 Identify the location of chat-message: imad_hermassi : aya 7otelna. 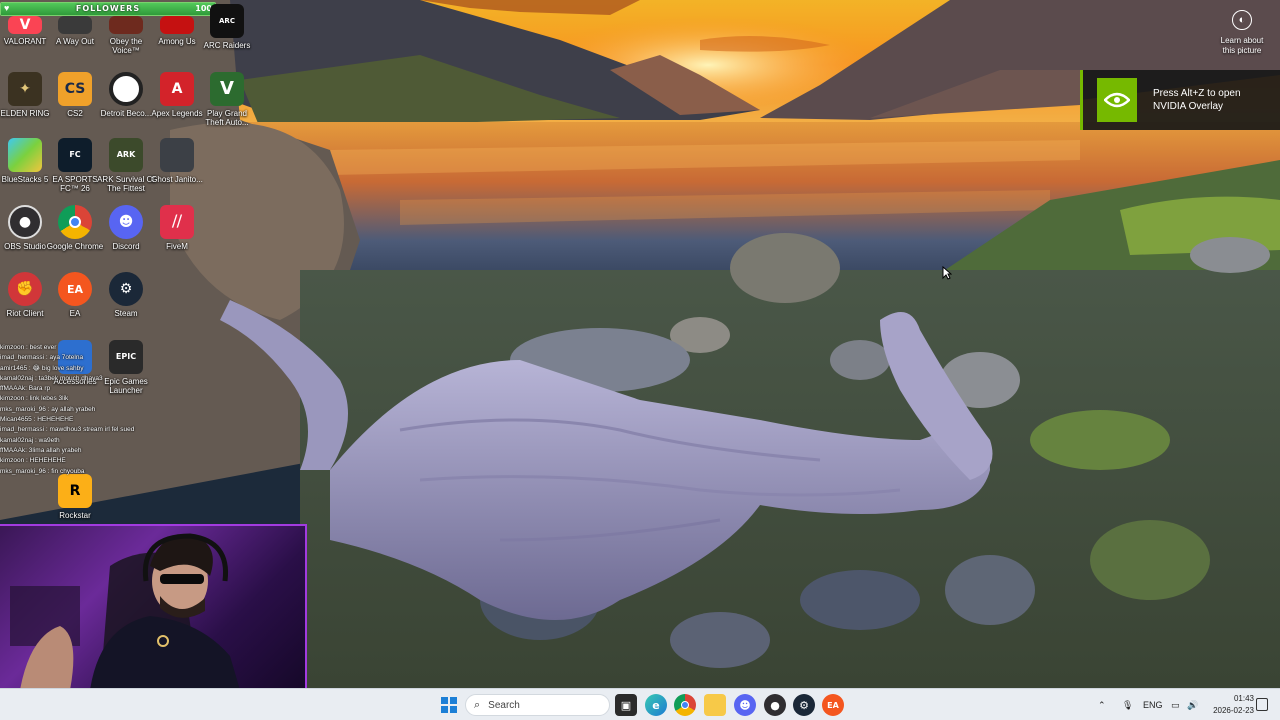
(42, 358).